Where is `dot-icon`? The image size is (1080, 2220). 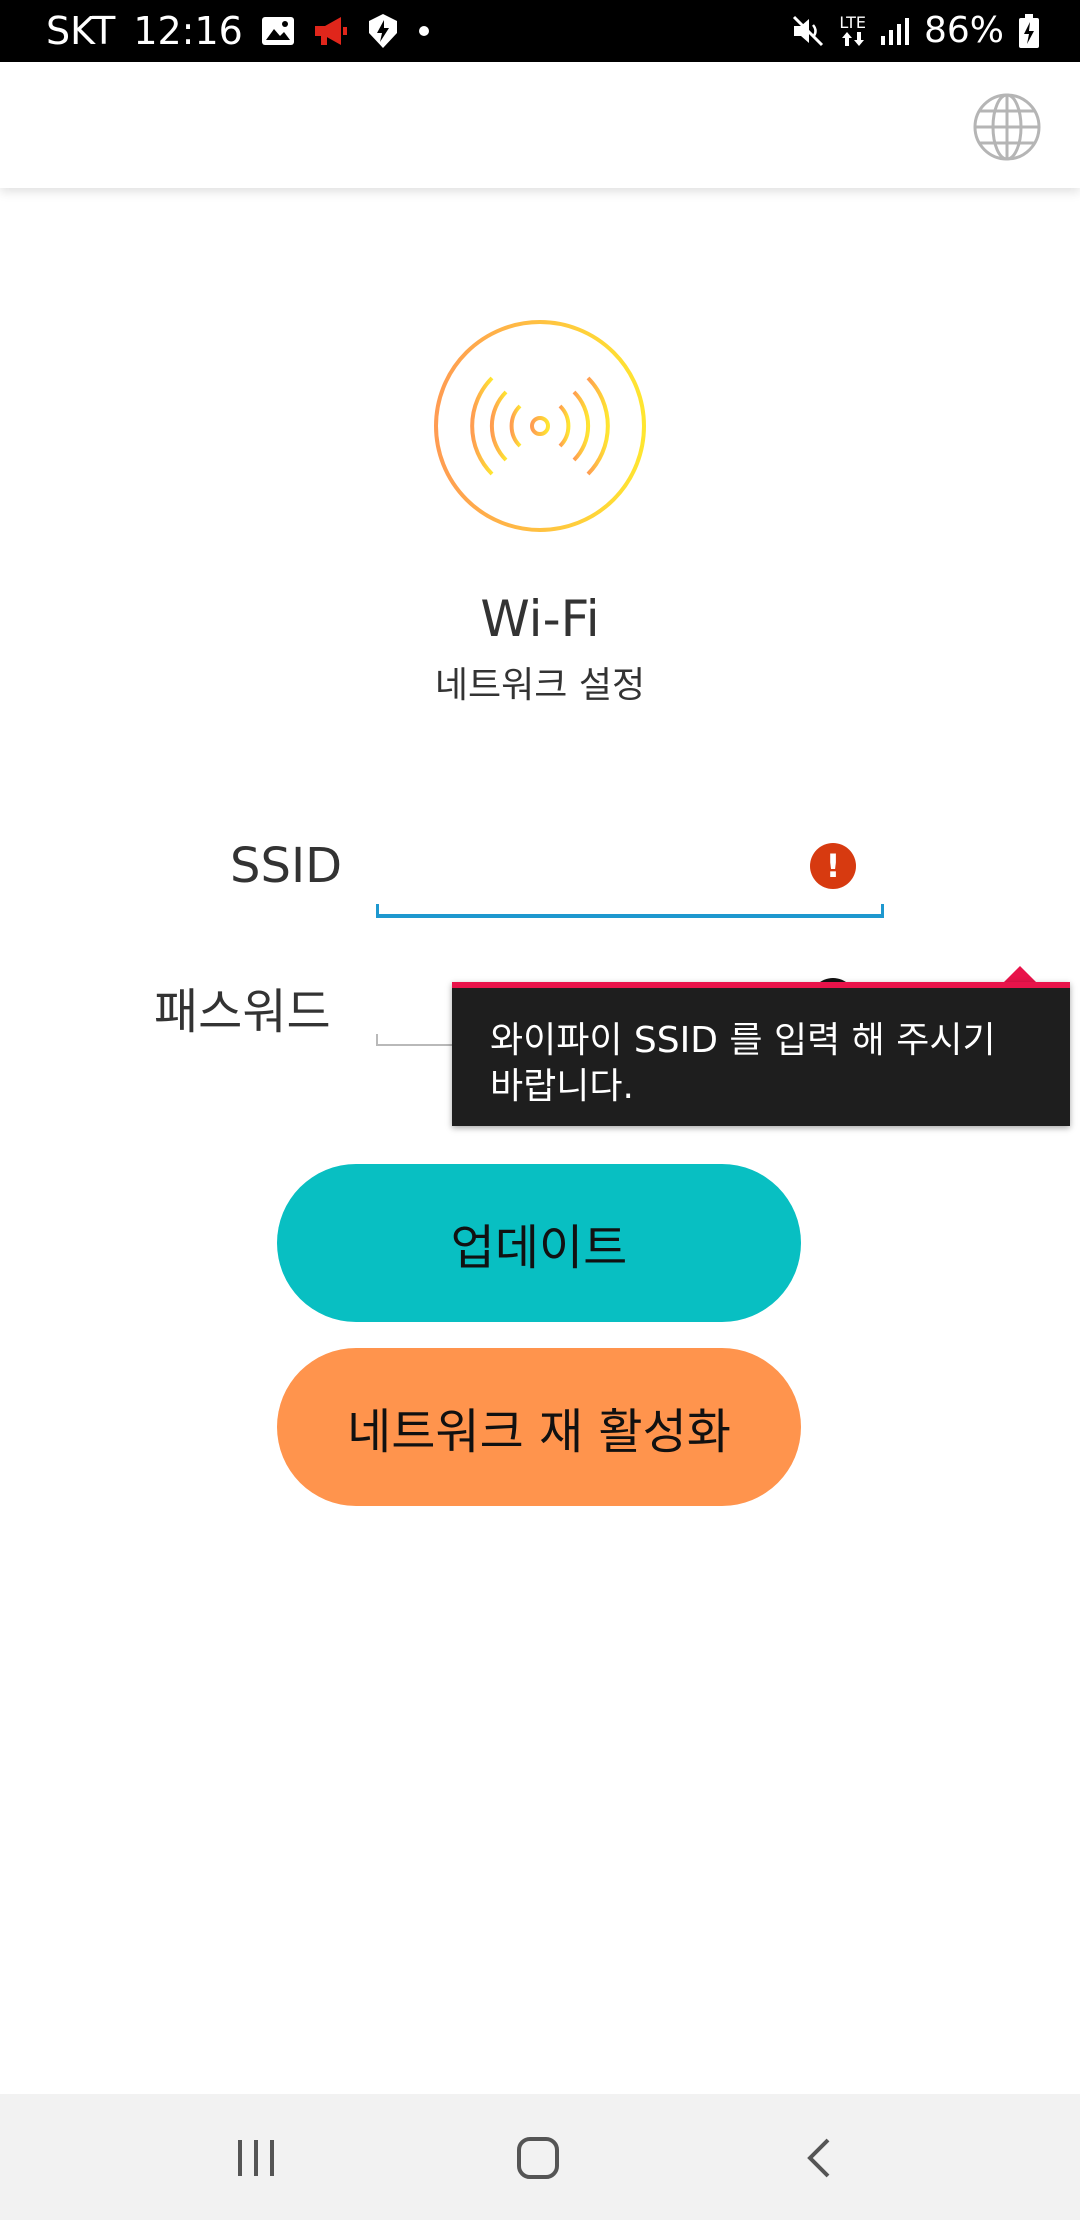
dot-icon is located at coordinates (424, 31).